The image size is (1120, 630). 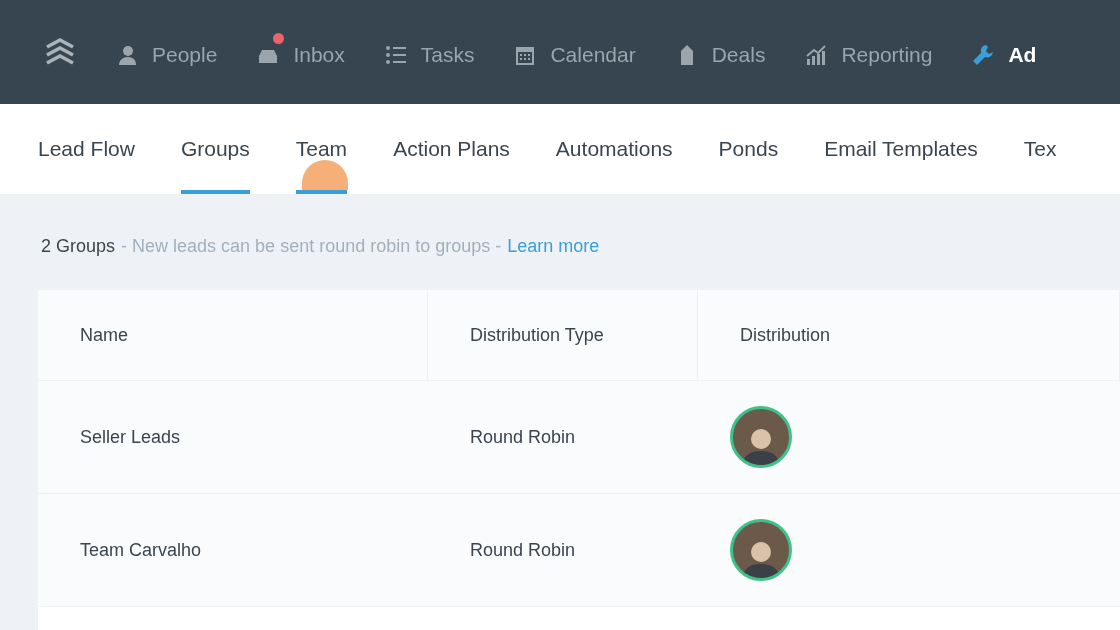 What do you see at coordinates (78, 247) in the screenshot?
I see `group-count: 2 Groups` at bounding box center [78, 247].